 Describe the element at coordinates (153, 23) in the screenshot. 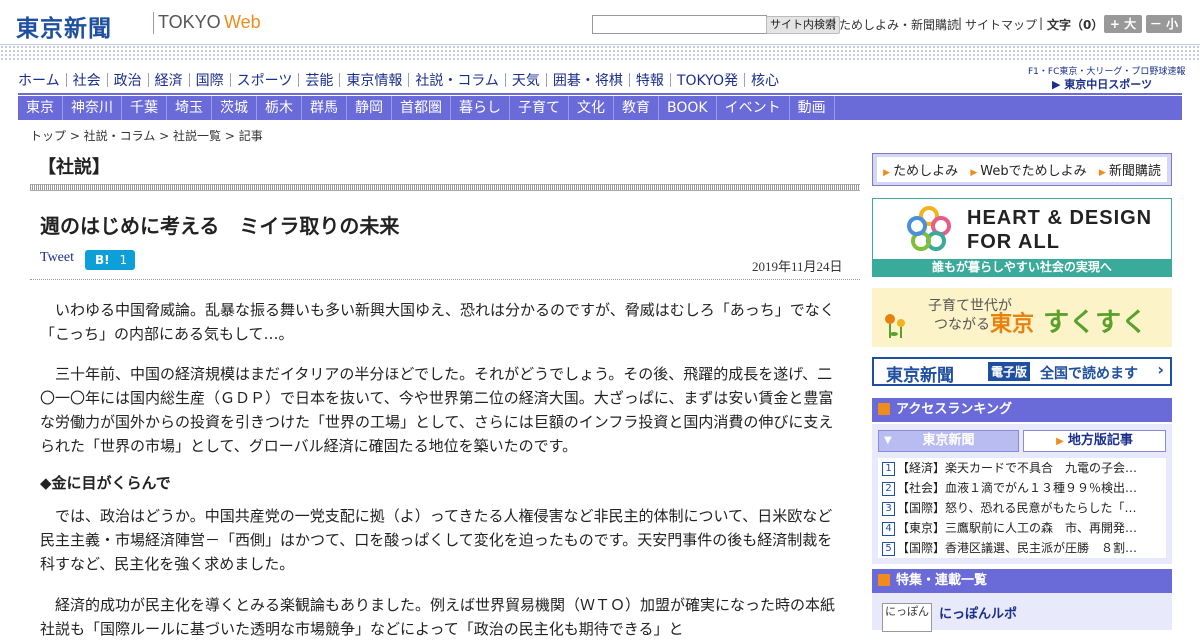

I see `logo-divider` at that location.